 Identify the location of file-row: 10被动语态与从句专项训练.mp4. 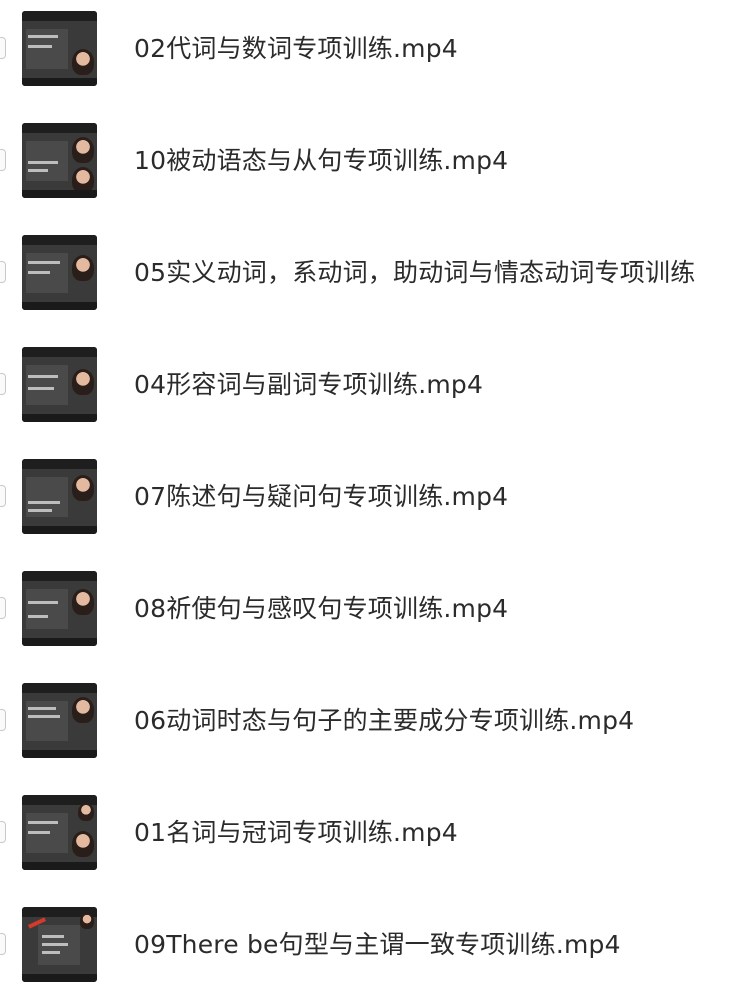
(376, 161).